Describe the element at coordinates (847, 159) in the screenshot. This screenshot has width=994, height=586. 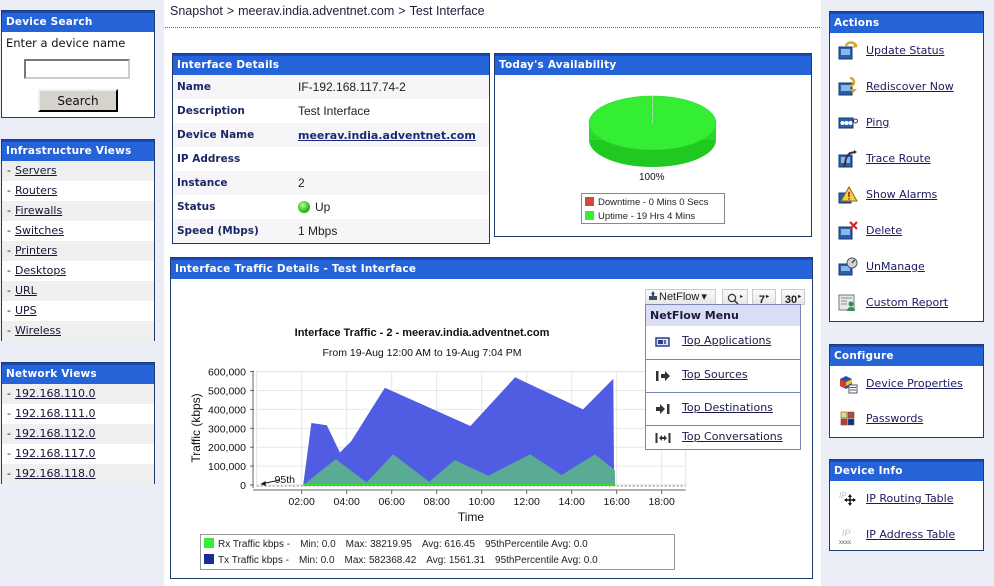
I see `trace-route-icon` at that location.